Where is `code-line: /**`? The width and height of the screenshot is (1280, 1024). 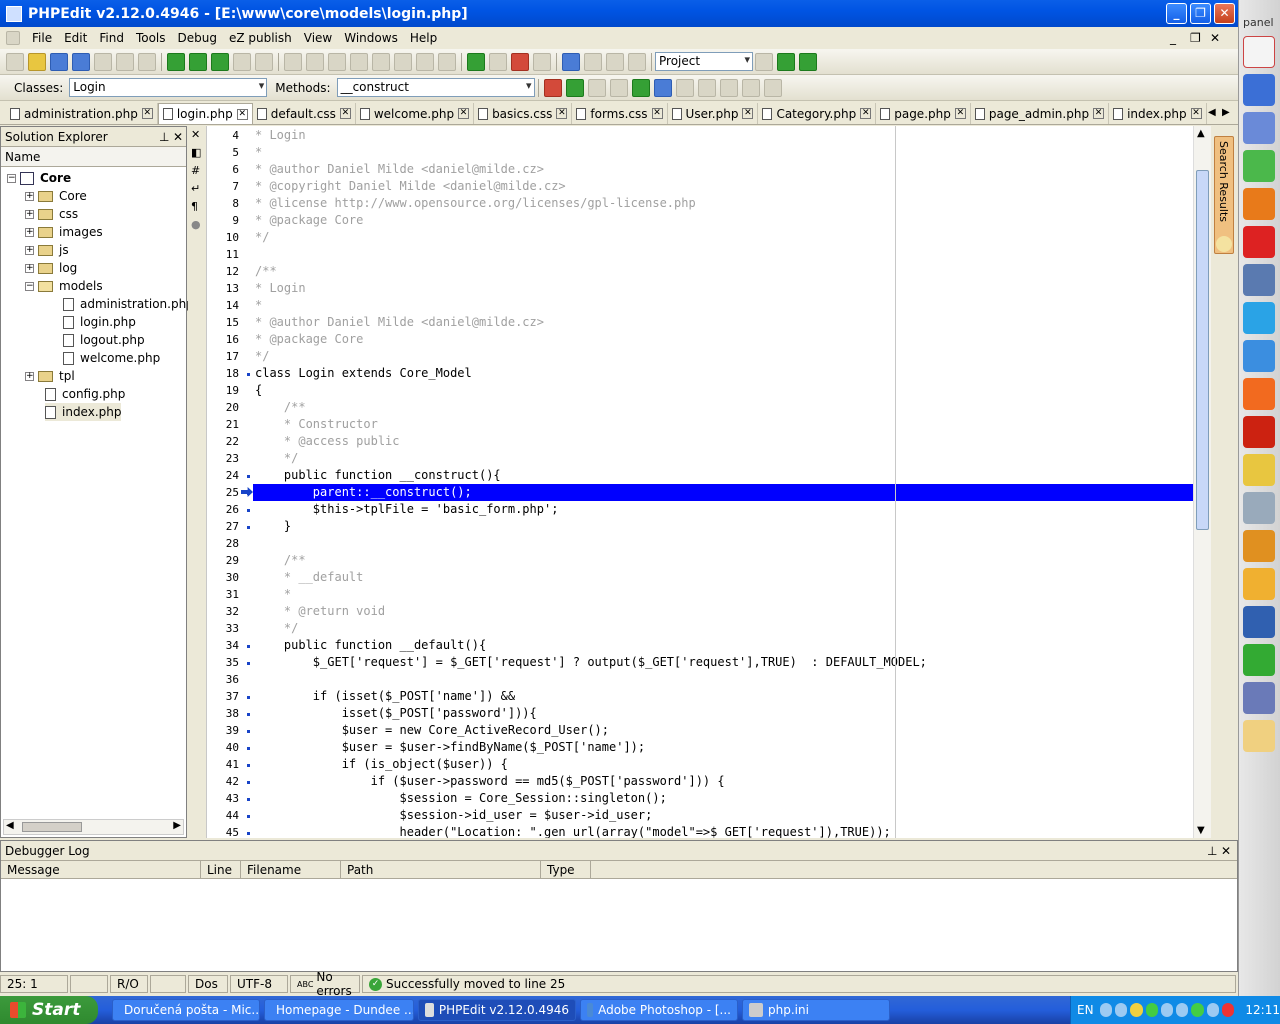
code-line: /** is located at coordinates (266, 271).